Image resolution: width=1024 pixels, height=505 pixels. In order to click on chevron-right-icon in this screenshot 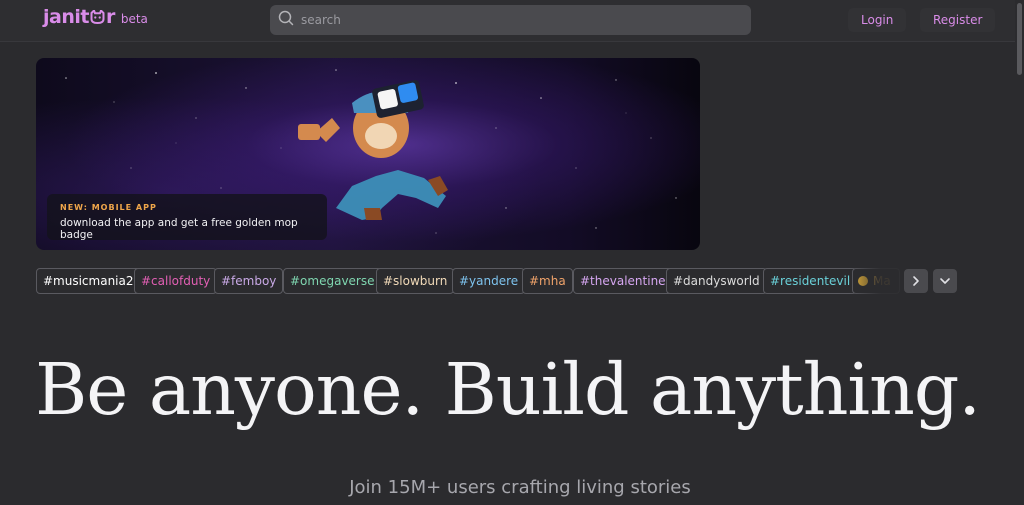, I will do `click(916, 281)`.